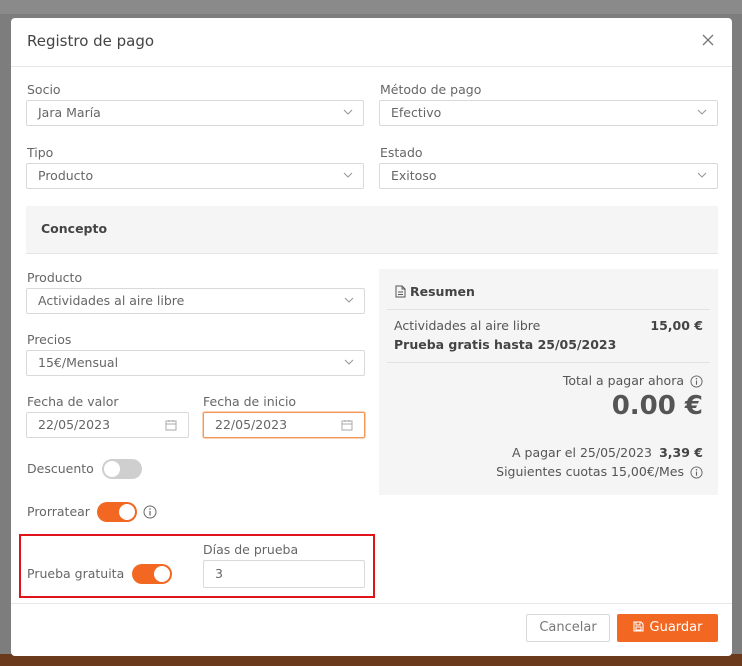  I want to click on pay-date-label: A pagar el 25/05/2023, so click(581, 452).